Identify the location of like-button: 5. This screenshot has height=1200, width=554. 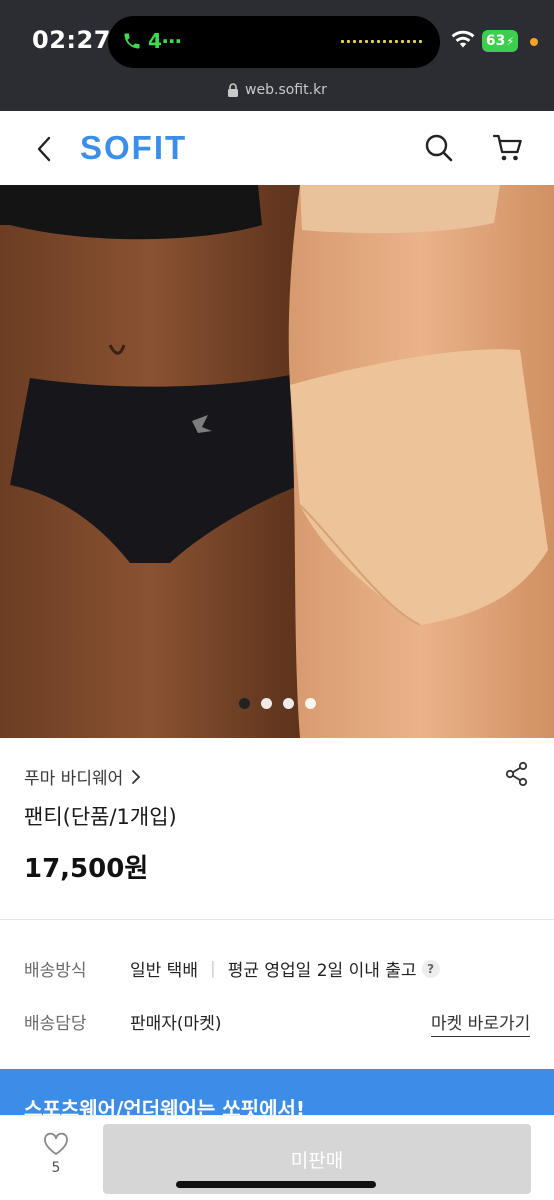
(56, 1160).